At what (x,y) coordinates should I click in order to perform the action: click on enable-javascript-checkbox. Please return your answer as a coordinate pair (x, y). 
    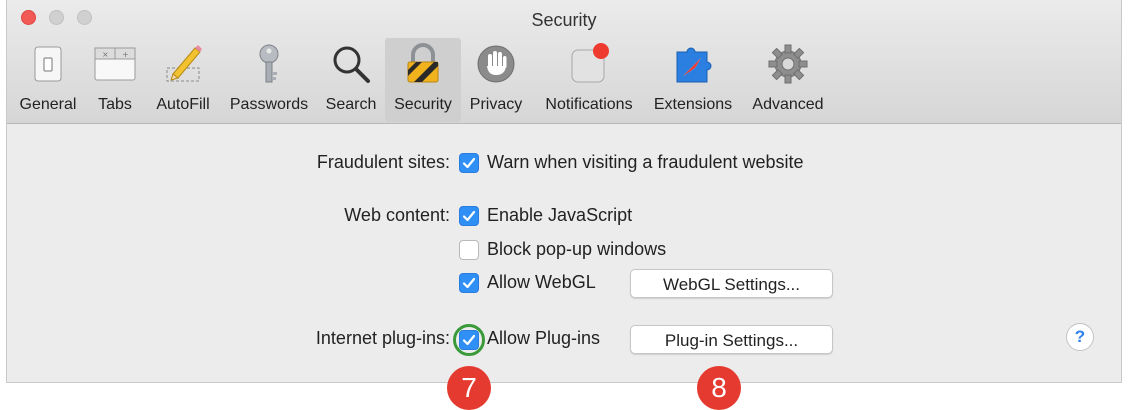
    Looking at the image, I should click on (469, 216).